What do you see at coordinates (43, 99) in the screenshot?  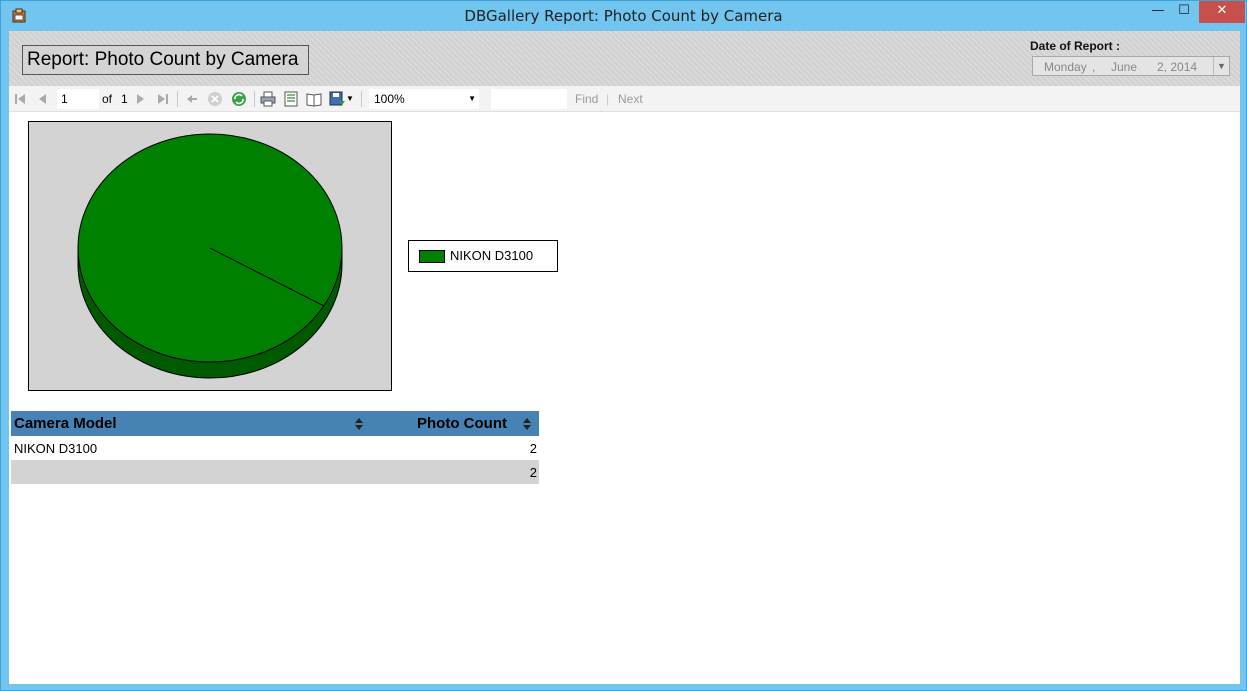 I see `previous-page-icon` at bounding box center [43, 99].